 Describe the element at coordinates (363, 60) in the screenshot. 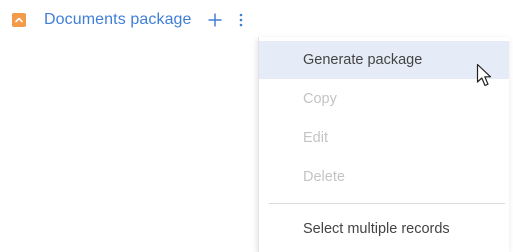

I see `menu-item-label: Generate package` at that location.